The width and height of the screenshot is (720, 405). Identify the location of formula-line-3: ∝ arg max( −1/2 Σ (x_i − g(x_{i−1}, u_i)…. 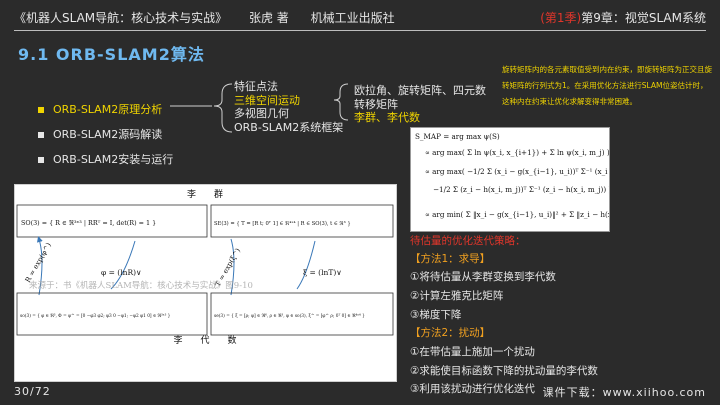
(517, 171).